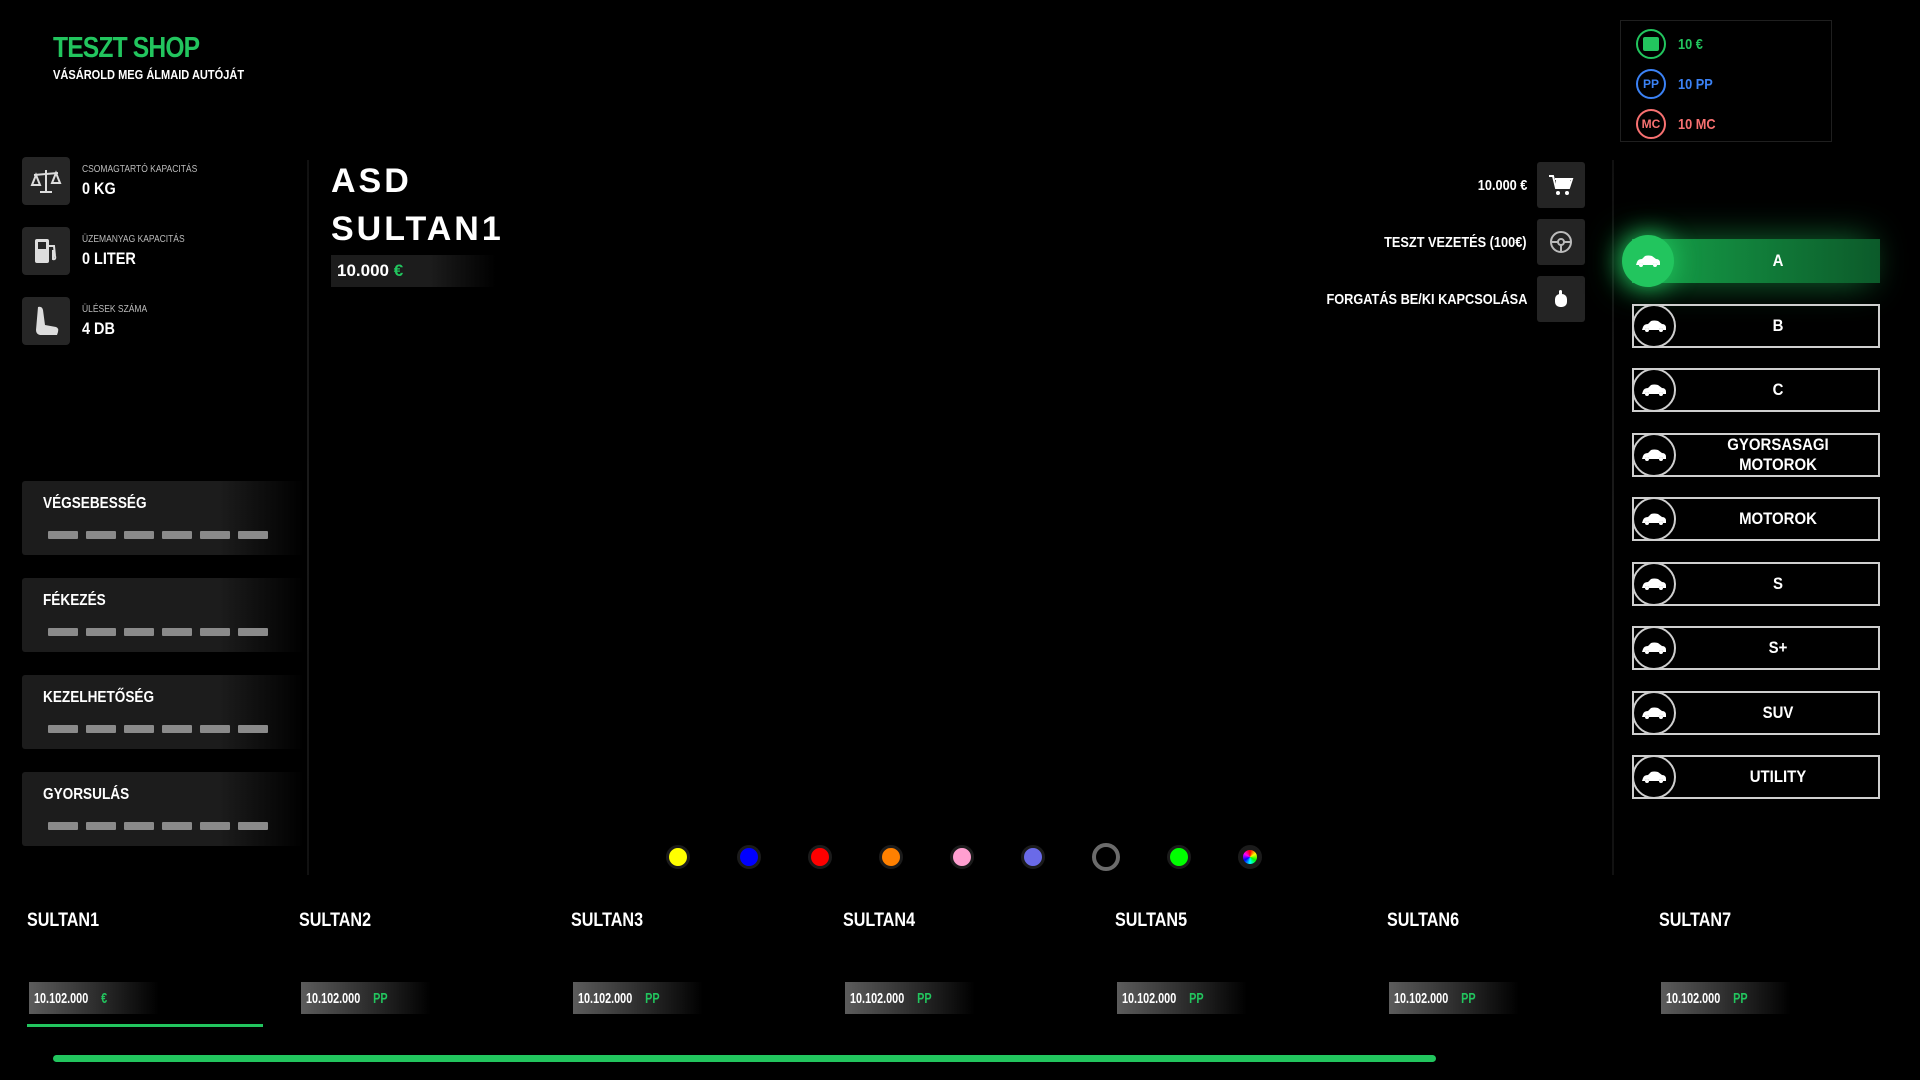 This screenshot has height=1080, width=1920. What do you see at coordinates (165, 57) in the screenshot?
I see `shop-header: TESZT SHOP VÁSÁROLD MEG ÁLMAID AUTÓJÁT` at bounding box center [165, 57].